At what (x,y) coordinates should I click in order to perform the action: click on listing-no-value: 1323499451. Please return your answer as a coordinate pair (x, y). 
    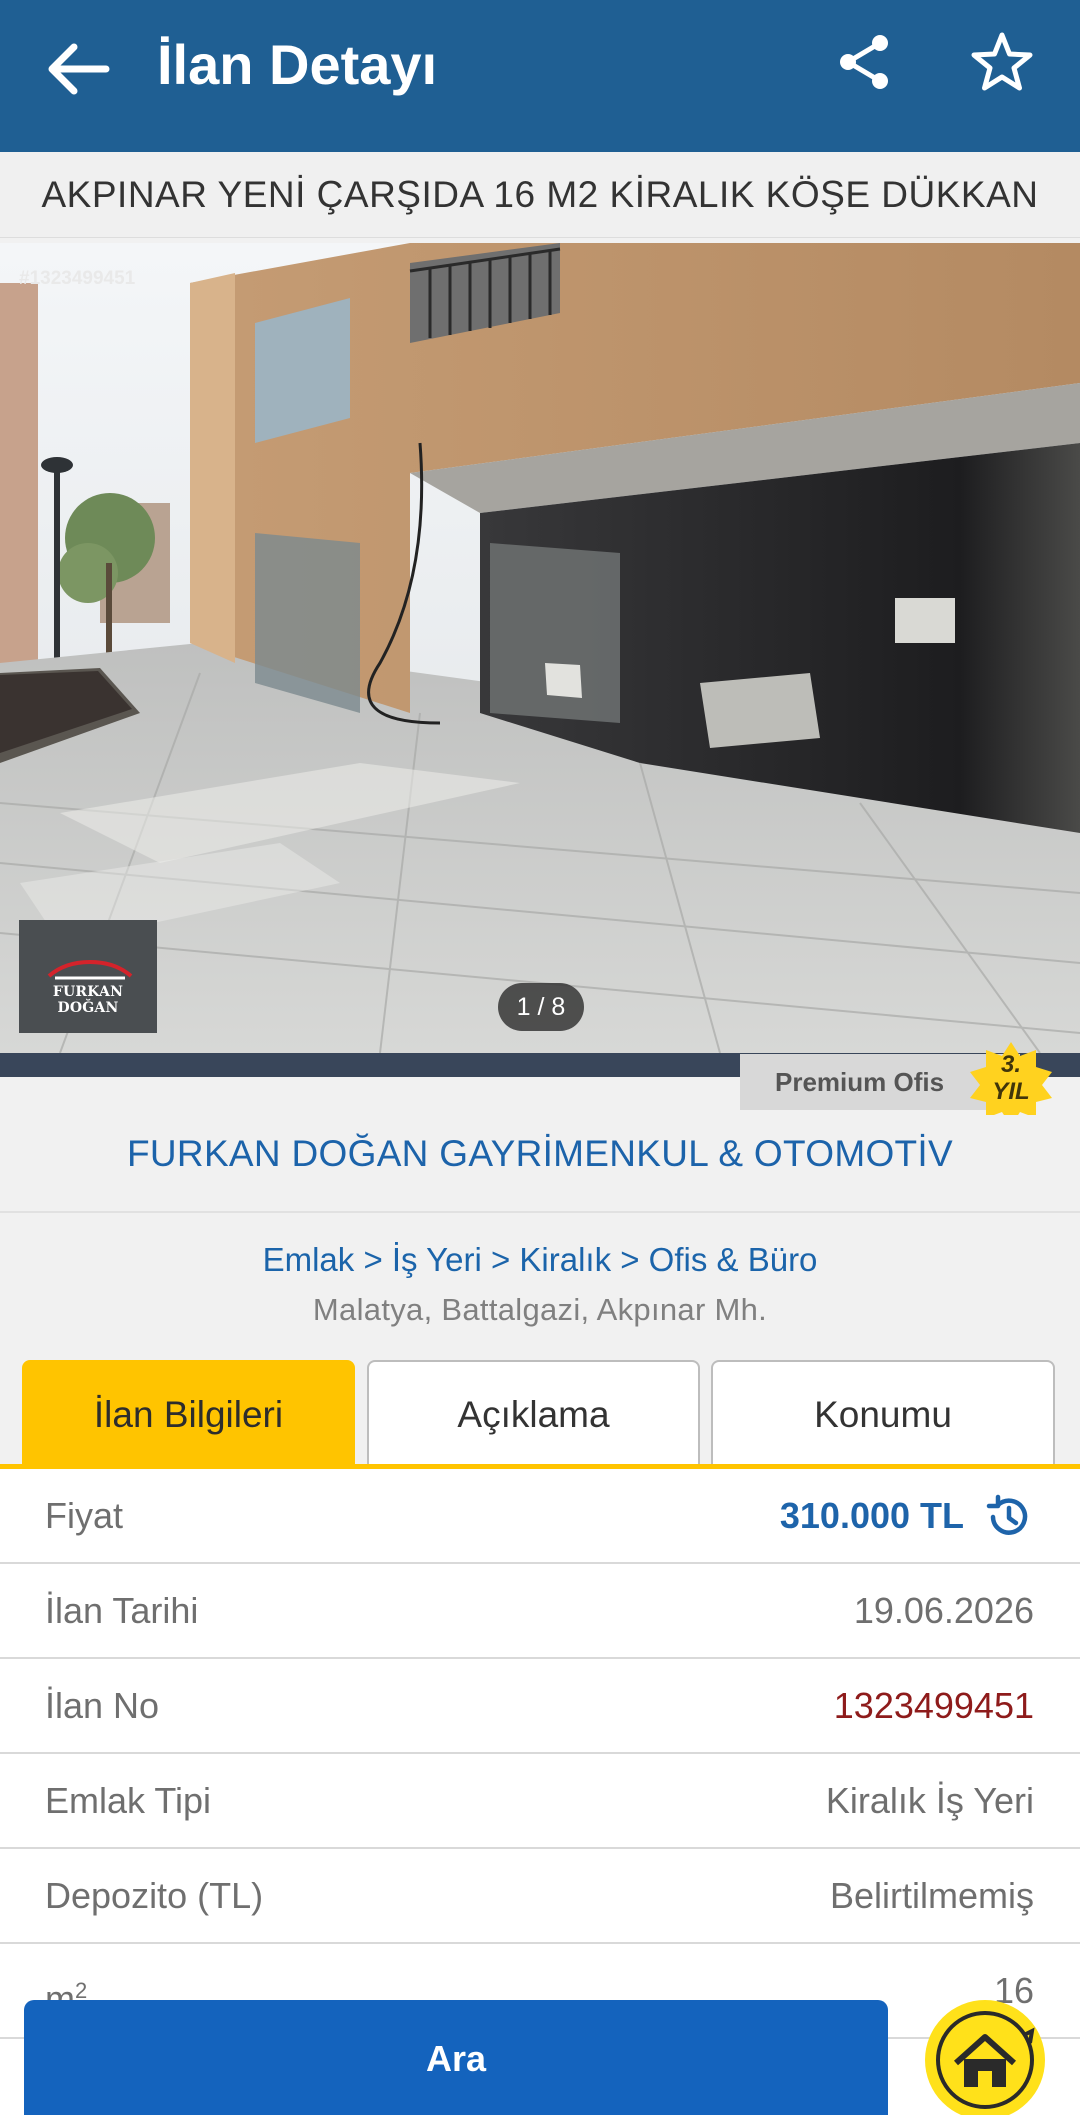
    Looking at the image, I should click on (934, 1705).